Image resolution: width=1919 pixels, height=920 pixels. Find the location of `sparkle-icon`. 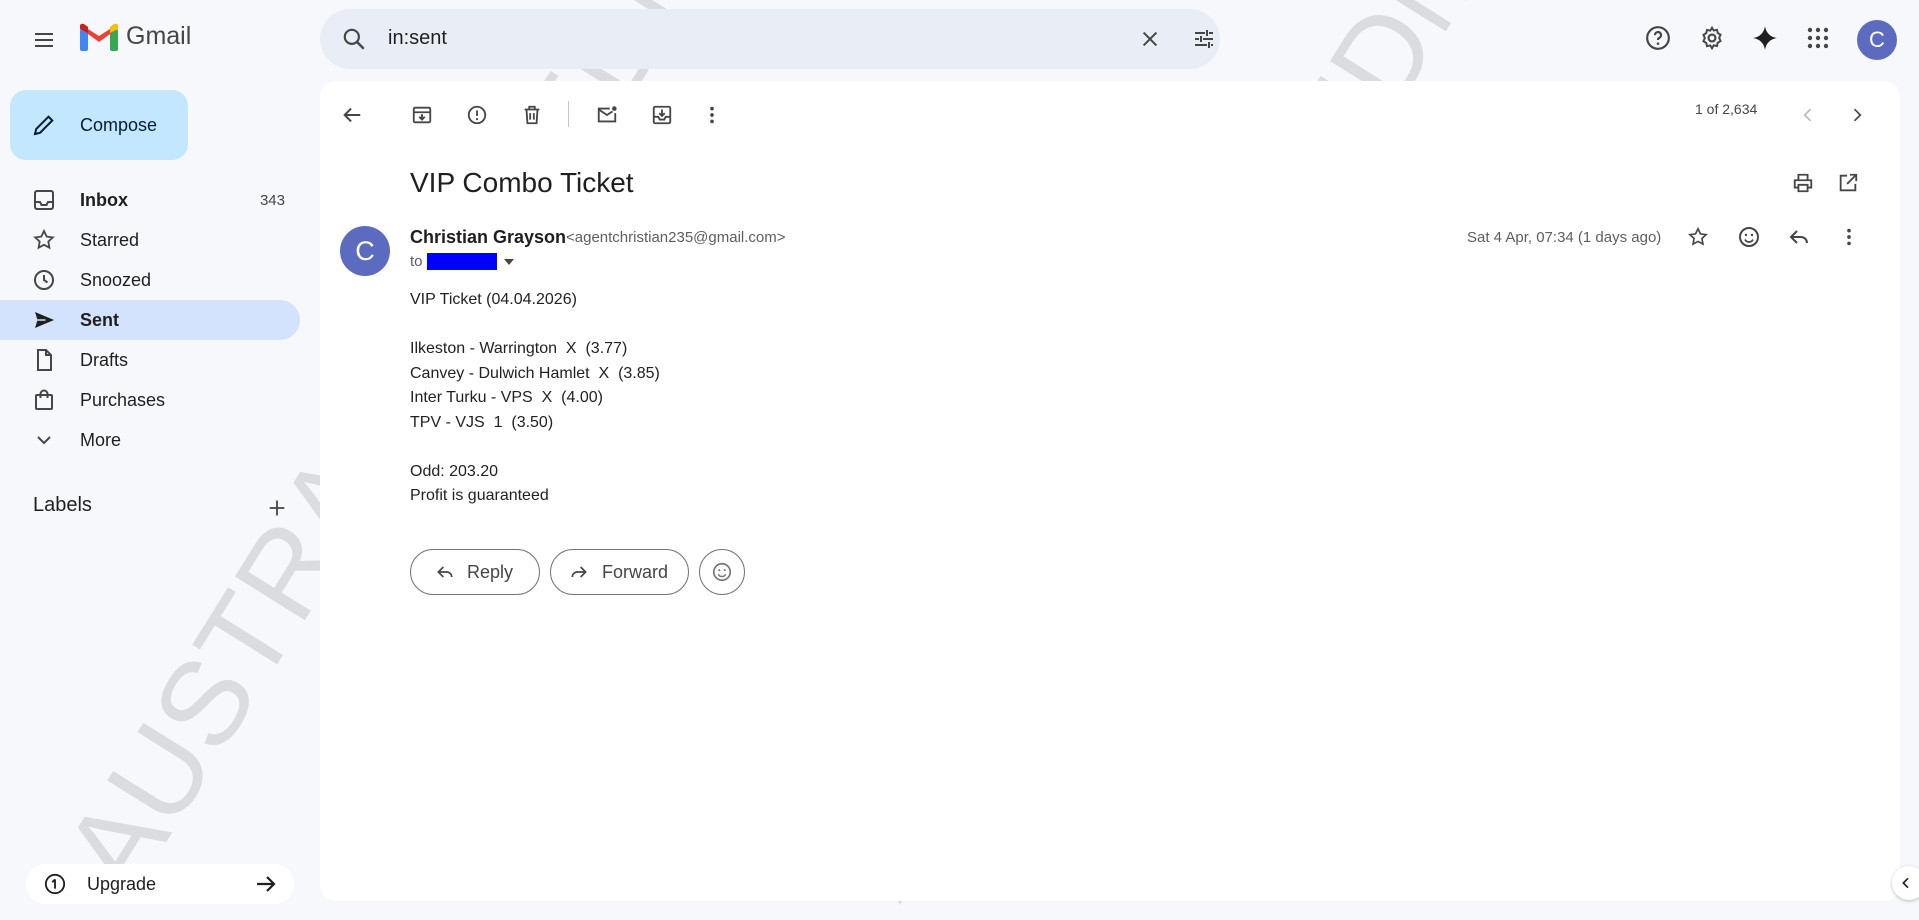

sparkle-icon is located at coordinates (1765, 38).